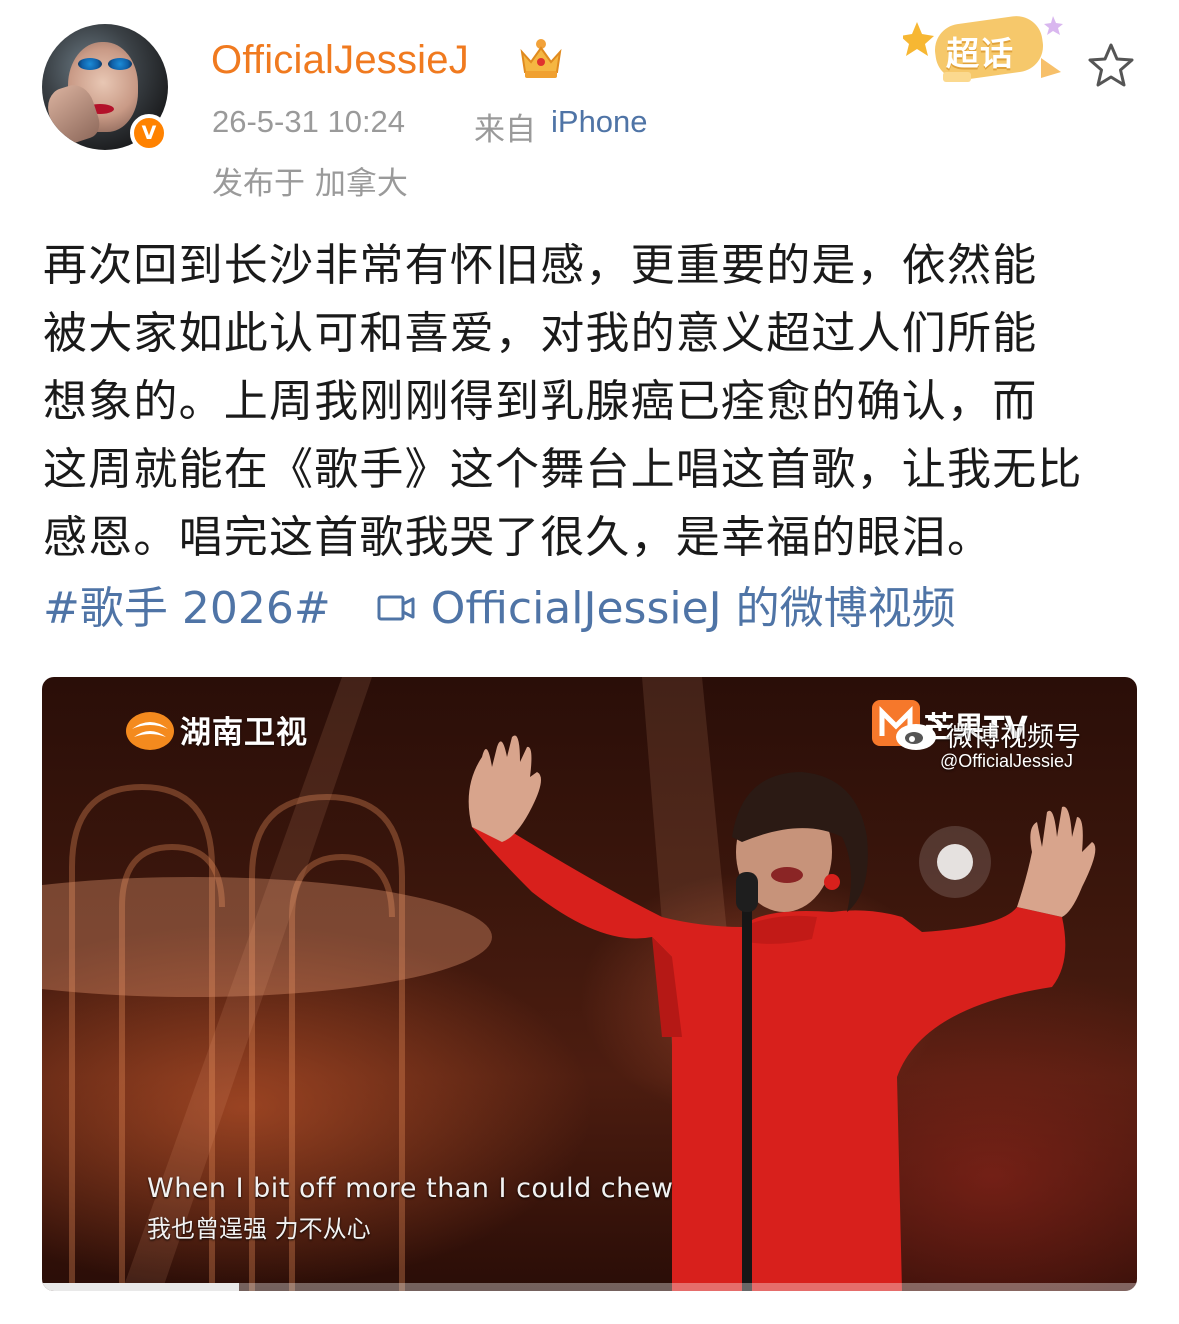 The height and width of the screenshot is (1324, 1179). Describe the element at coordinates (187, 609) in the screenshot. I see `hashtag-link: #歌手 2026#` at that location.